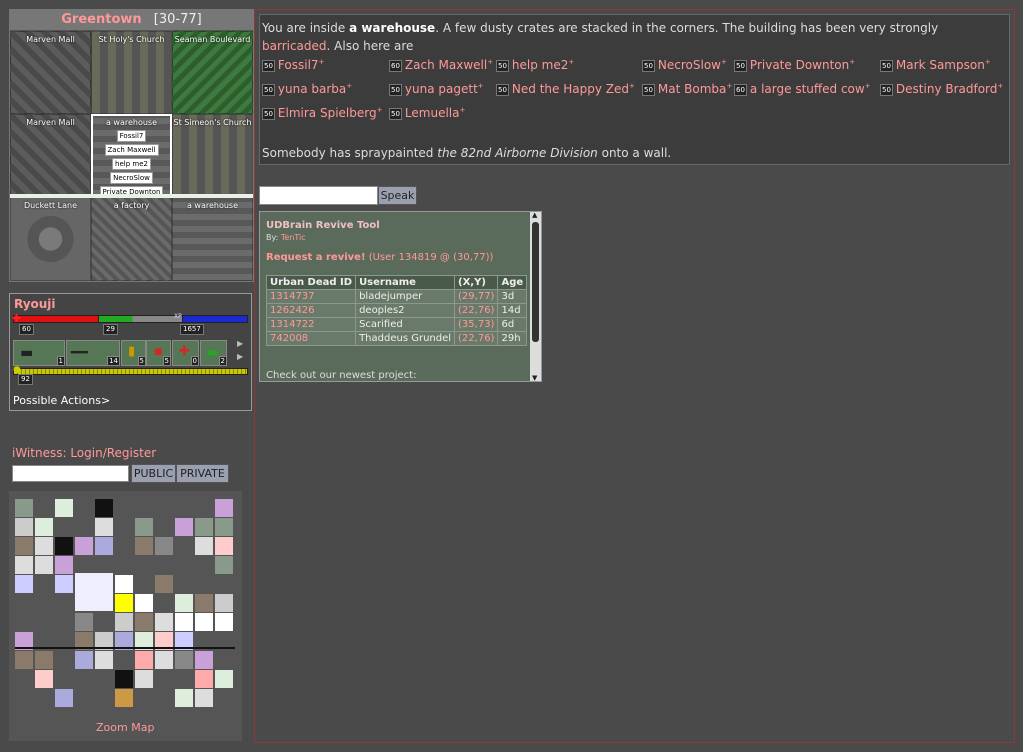  Describe the element at coordinates (534, 377) in the screenshot. I see `scroll-down-icon: ▼` at that location.